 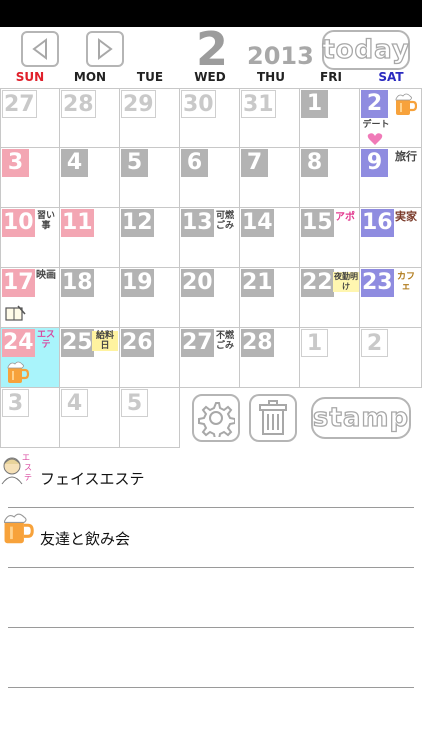 What do you see at coordinates (194, 163) in the screenshot?
I see `day-number: 6` at bounding box center [194, 163].